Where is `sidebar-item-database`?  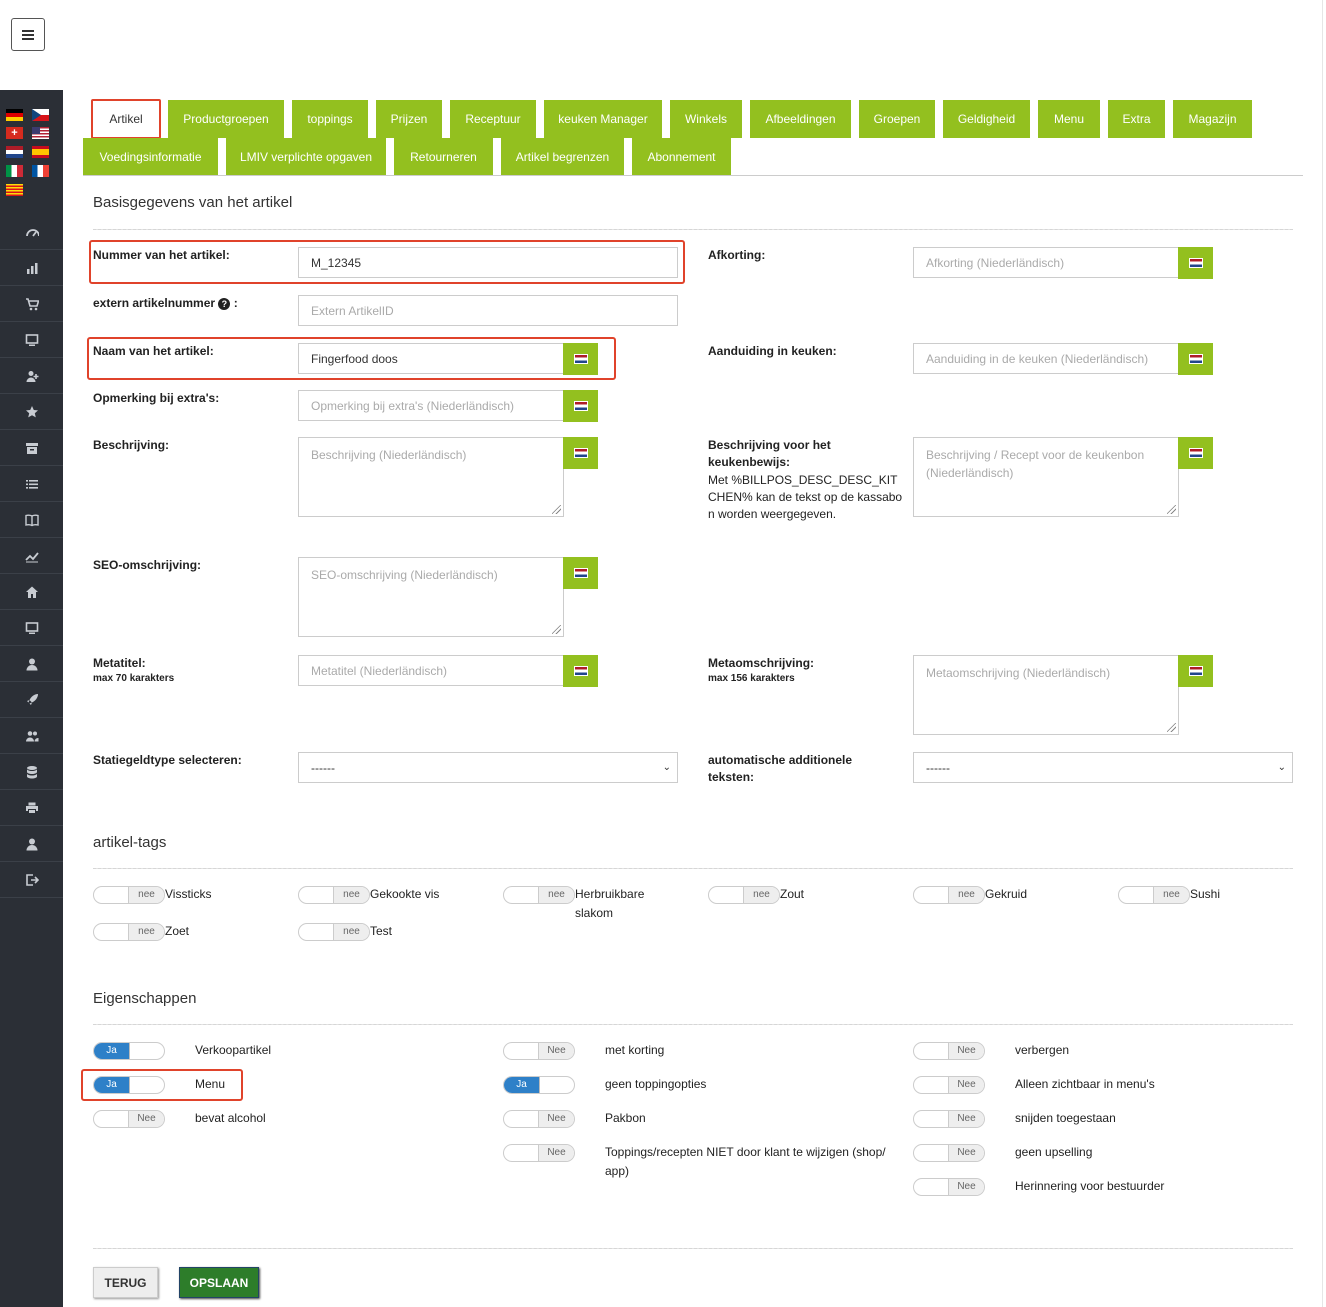
sidebar-item-database is located at coordinates (31, 772).